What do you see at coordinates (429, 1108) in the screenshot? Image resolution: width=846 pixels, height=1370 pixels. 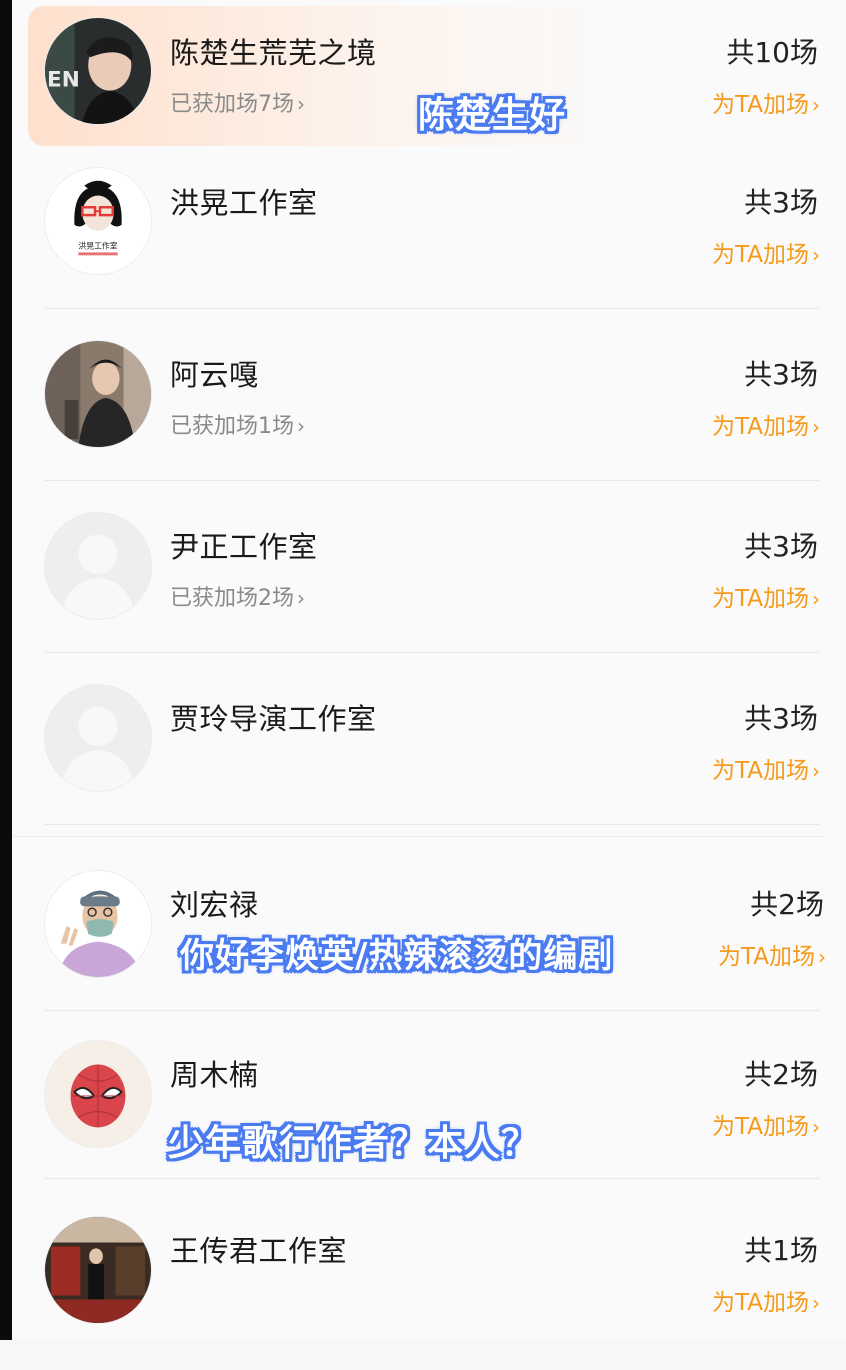 I see `list-item: 周木楠 共2场 为TA加场 ›` at bounding box center [429, 1108].